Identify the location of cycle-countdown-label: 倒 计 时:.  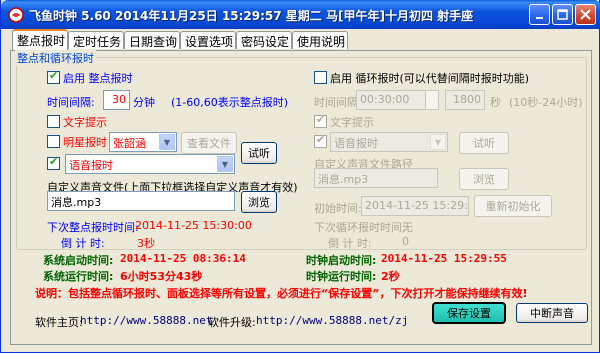
(350, 243).